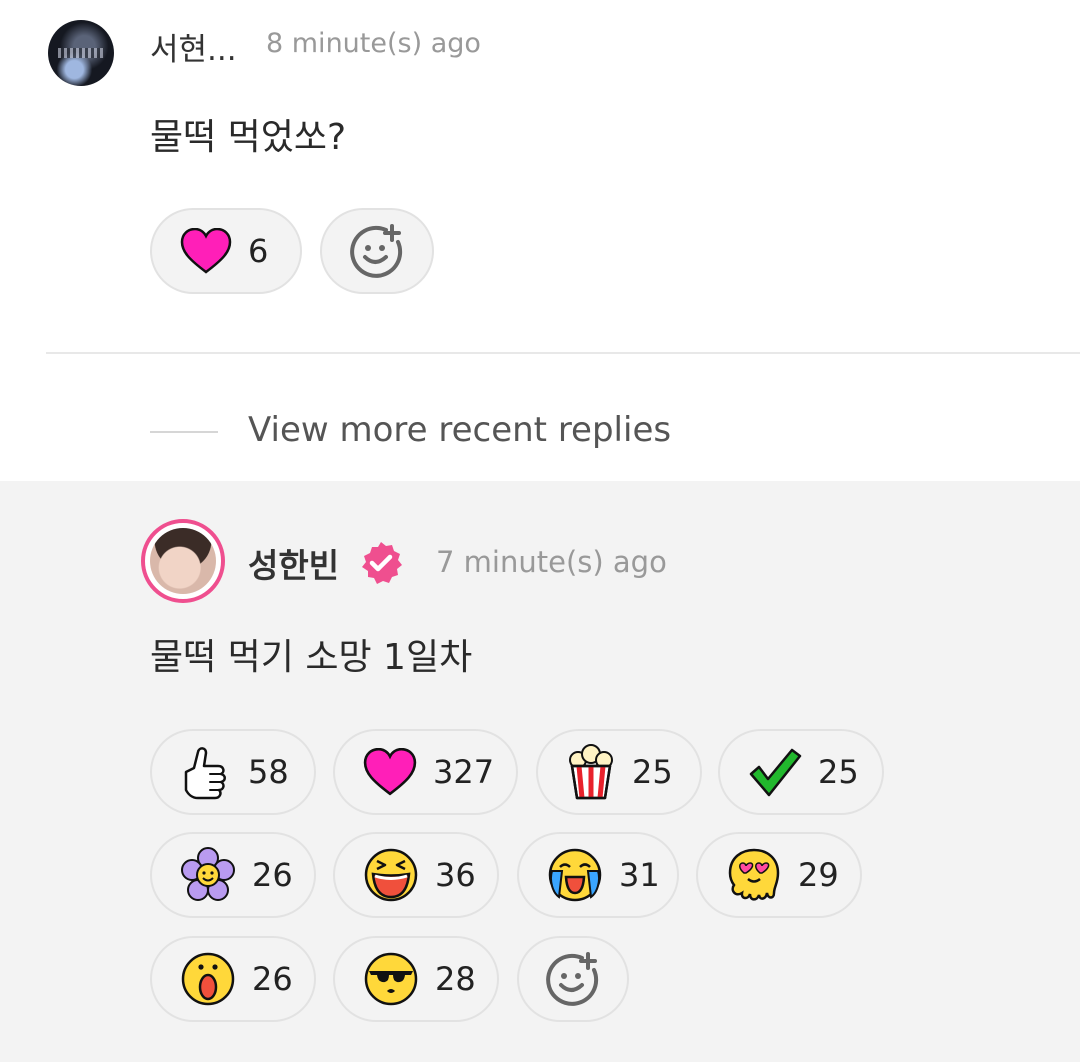 This screenshot has height=1062, width=1080. Describe the element at coordinates (381, 565) in the screenshot. I see `verified-badge-icon` at that location.